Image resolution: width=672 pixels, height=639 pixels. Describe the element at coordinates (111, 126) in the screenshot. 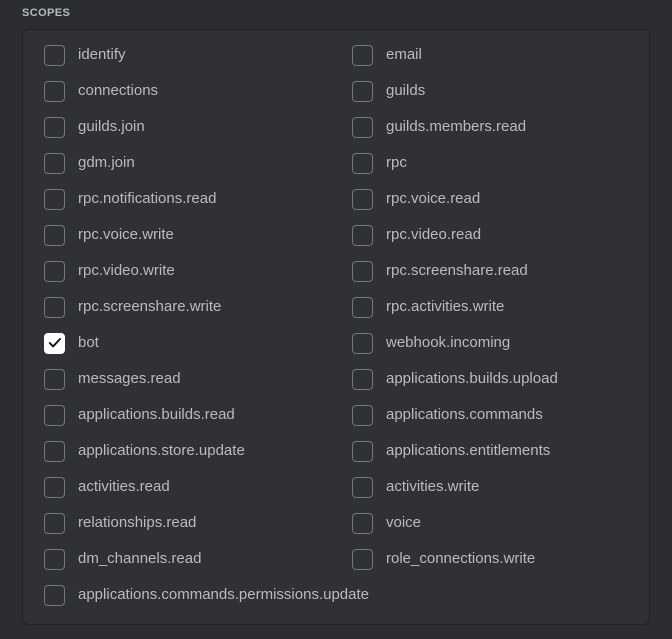

I see `scope-label: guilds.join` at that location.